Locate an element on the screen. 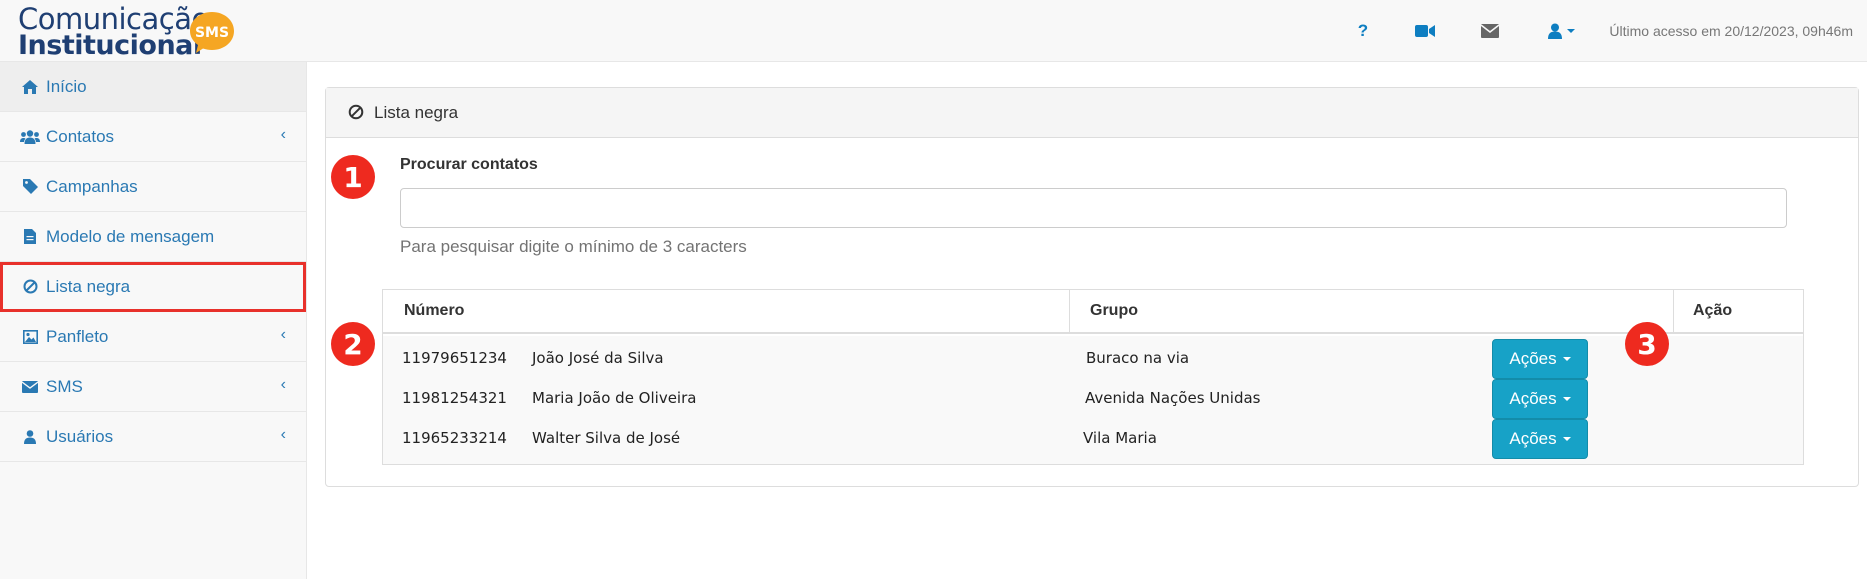  cell-nome: João José da Silva is located at coordinates (598, 358).